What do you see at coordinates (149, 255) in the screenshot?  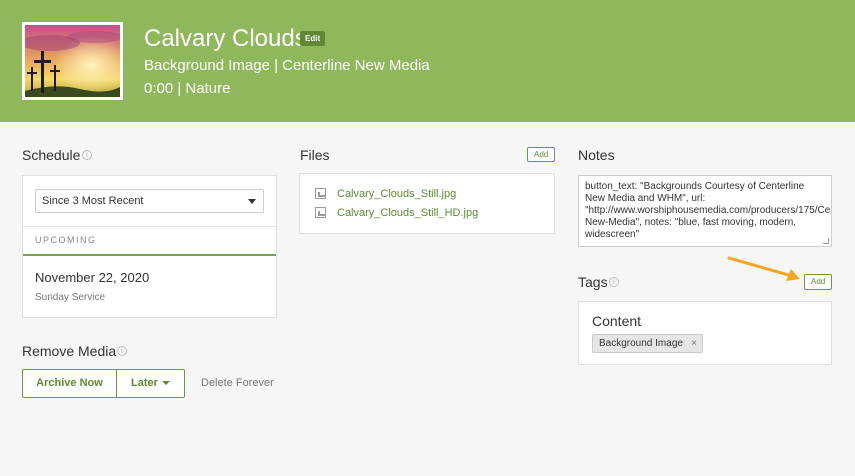 I see `upcoming-underline` at bounding box center [149, 255].